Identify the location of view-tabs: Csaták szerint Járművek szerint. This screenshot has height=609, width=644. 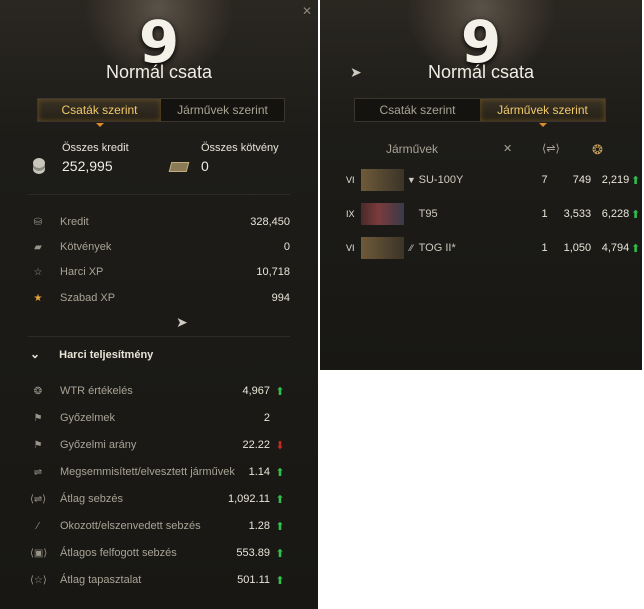
(480, 112).